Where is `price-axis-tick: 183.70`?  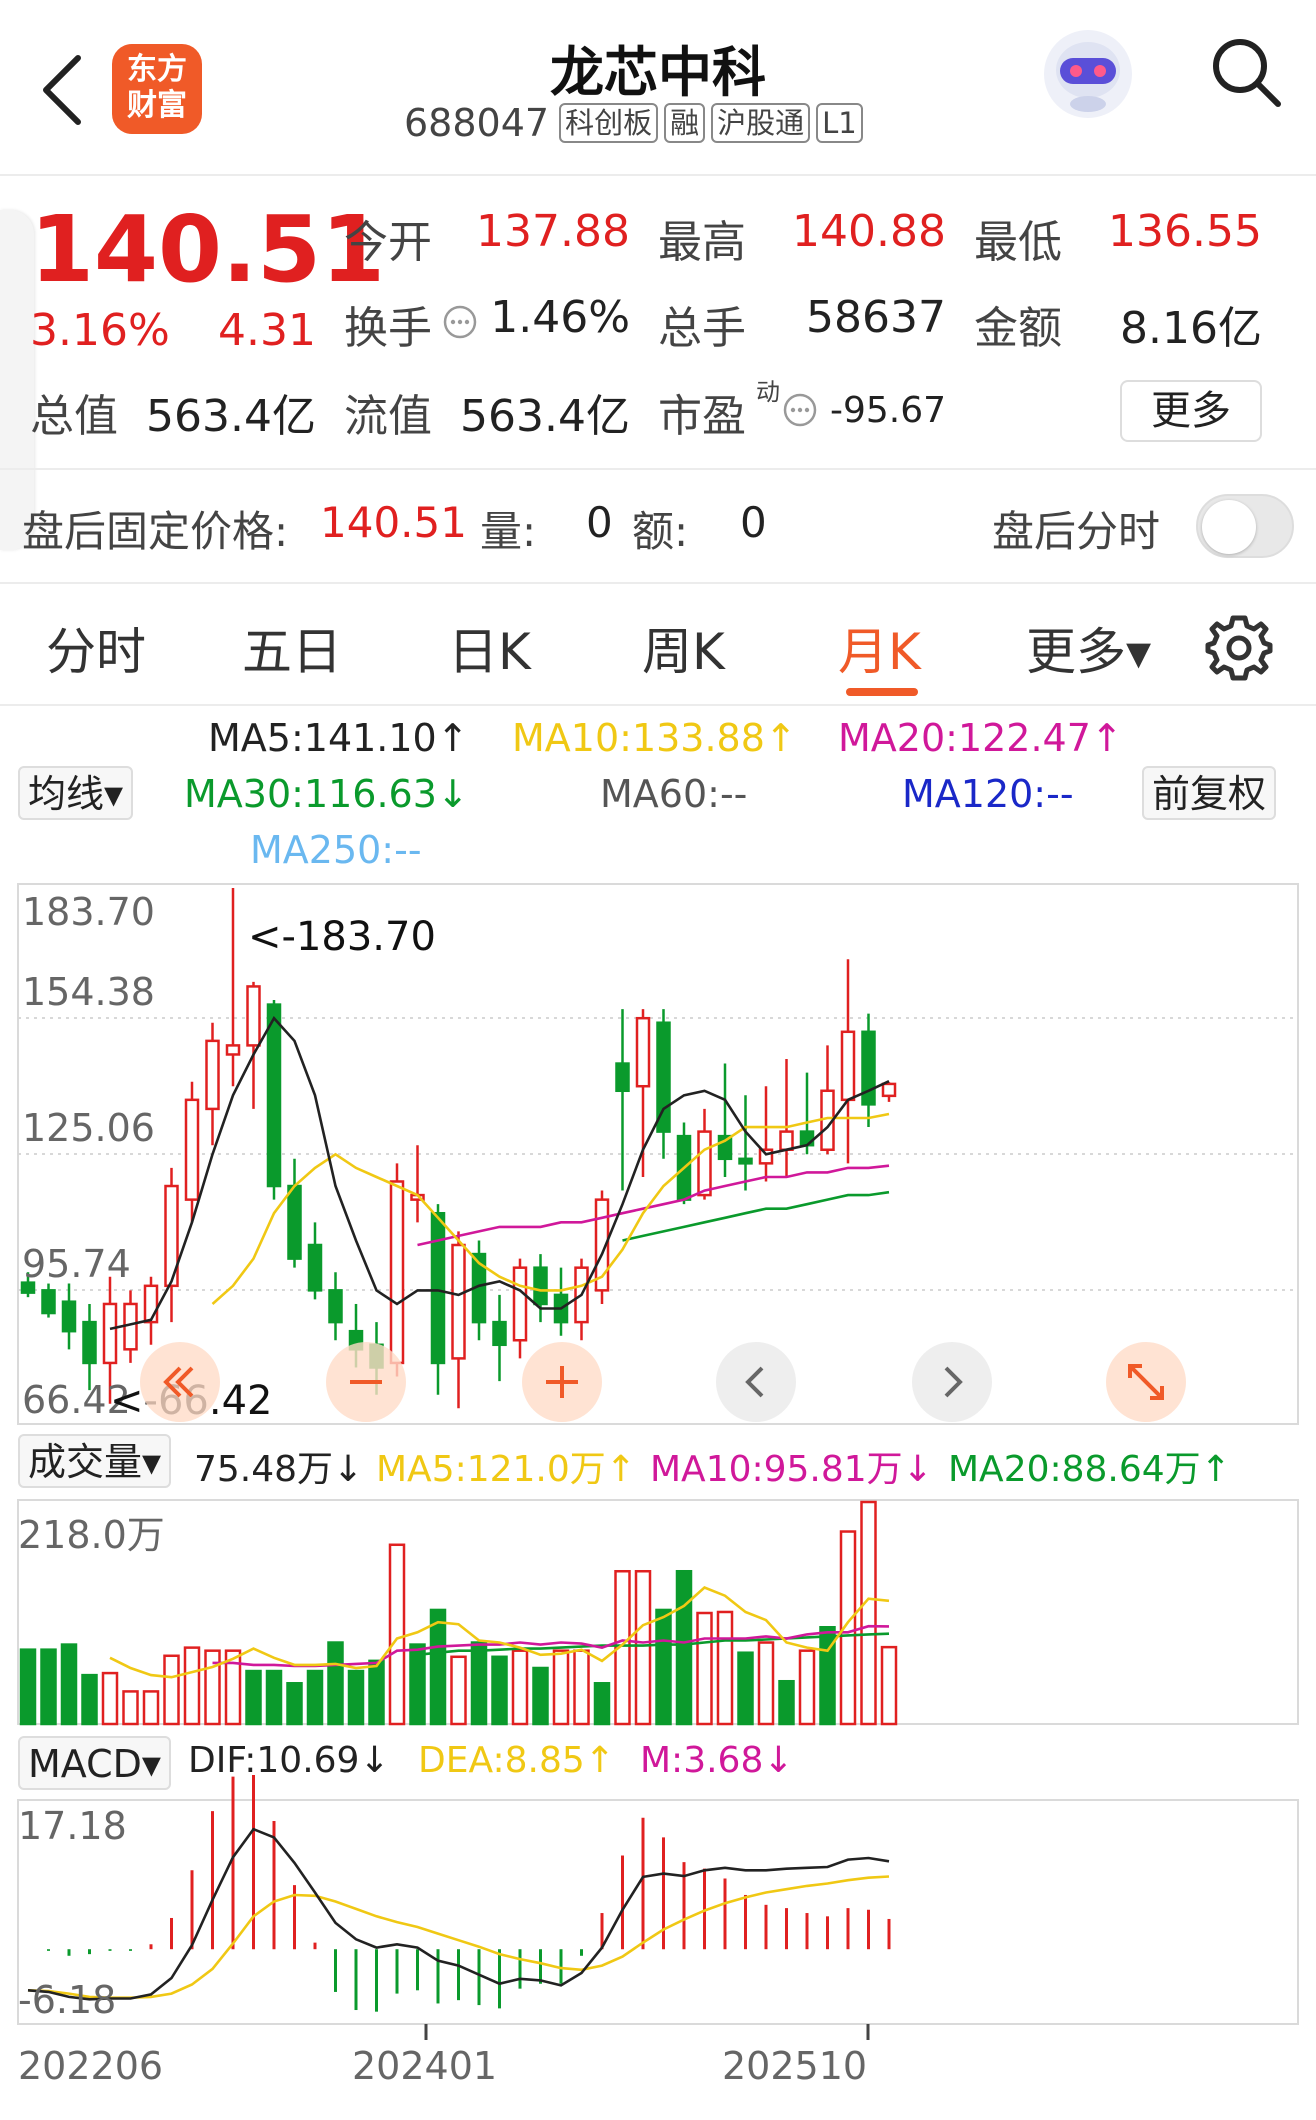
price-axis-tick: 183.70 is located at coordinates (88, 912).